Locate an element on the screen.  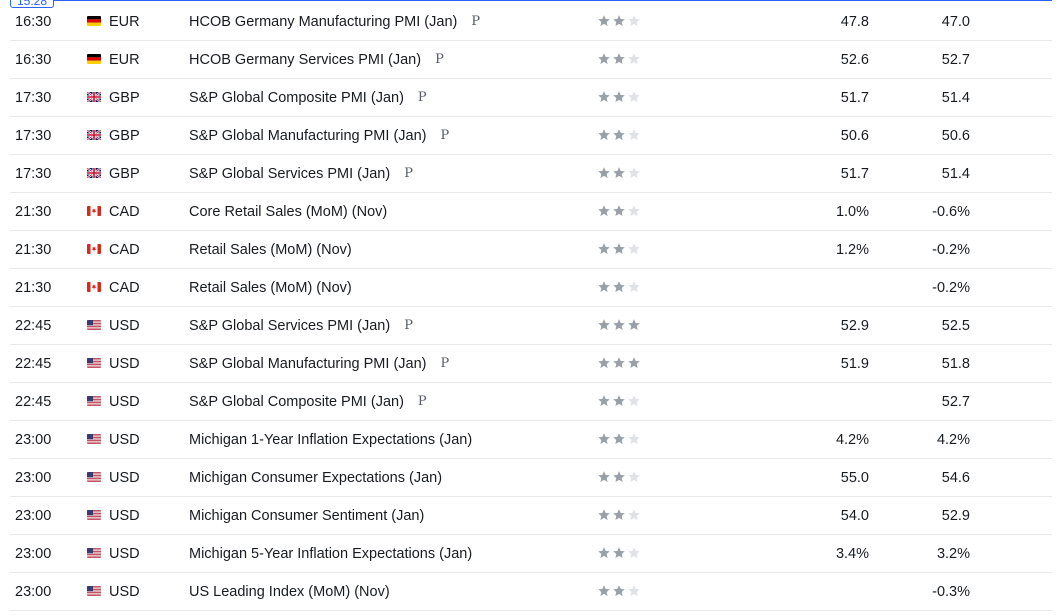
prior-value: 54.6 is located at coordinates (955, 477).